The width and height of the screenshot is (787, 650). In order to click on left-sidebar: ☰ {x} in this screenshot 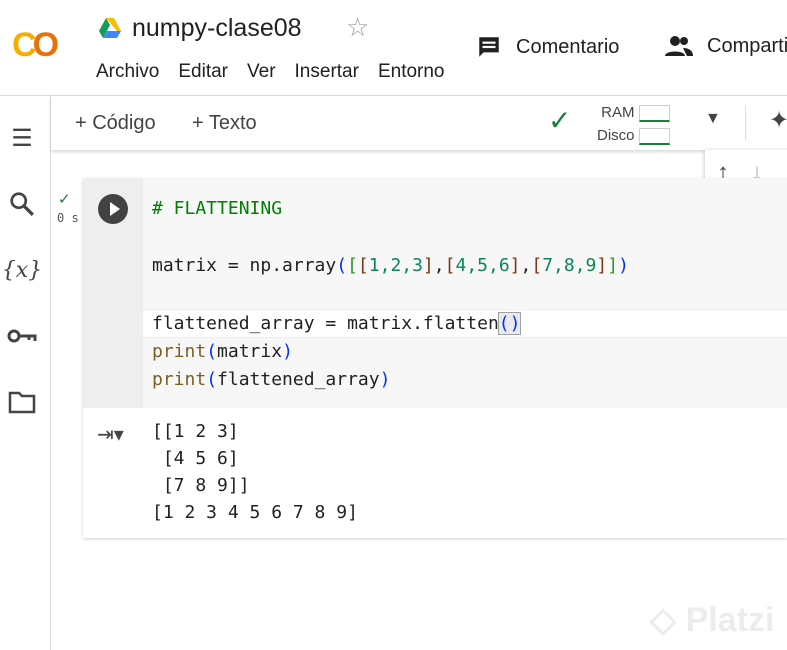, I will do `click(25, 373)`.